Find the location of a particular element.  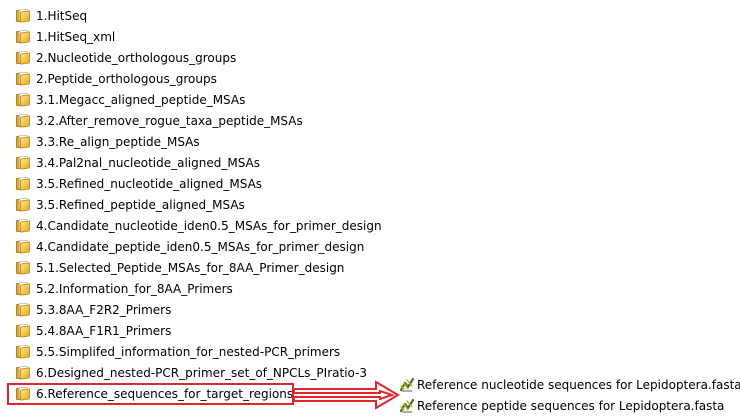

folder-item: 3.3.Re_align_peptide_MSAs is located at coordinates (199, 141).